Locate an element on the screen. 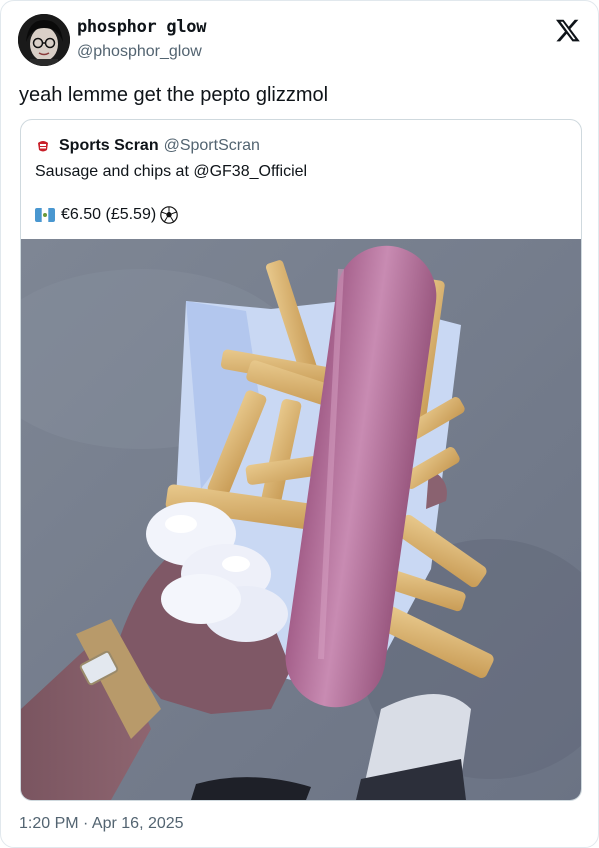  sports-scran-logo-icon is located at coordinates (43, 146).